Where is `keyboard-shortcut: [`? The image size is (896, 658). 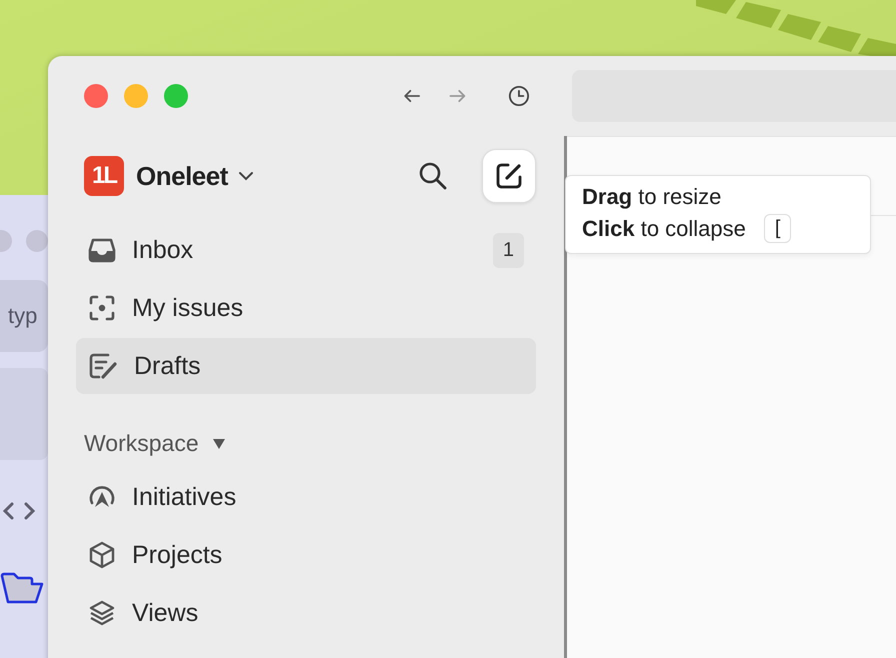
keyboard-shortcut: [ is located at coordinates (778, 228).